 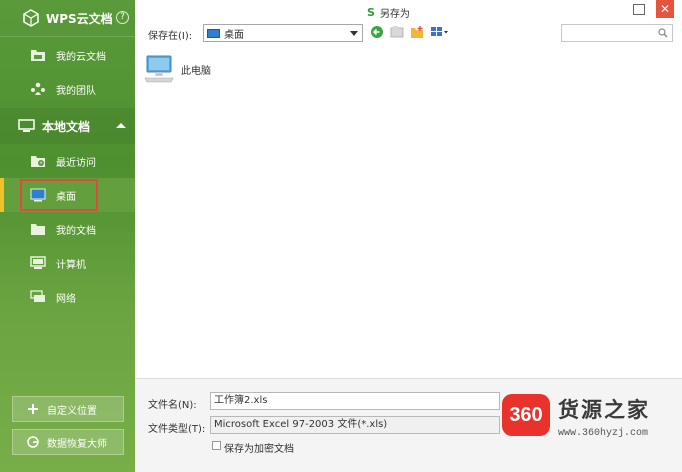 What do you see at coordinates (397, 32) in the screenshot?
I see `up-folder-icon` at bounding box center [397, 32].